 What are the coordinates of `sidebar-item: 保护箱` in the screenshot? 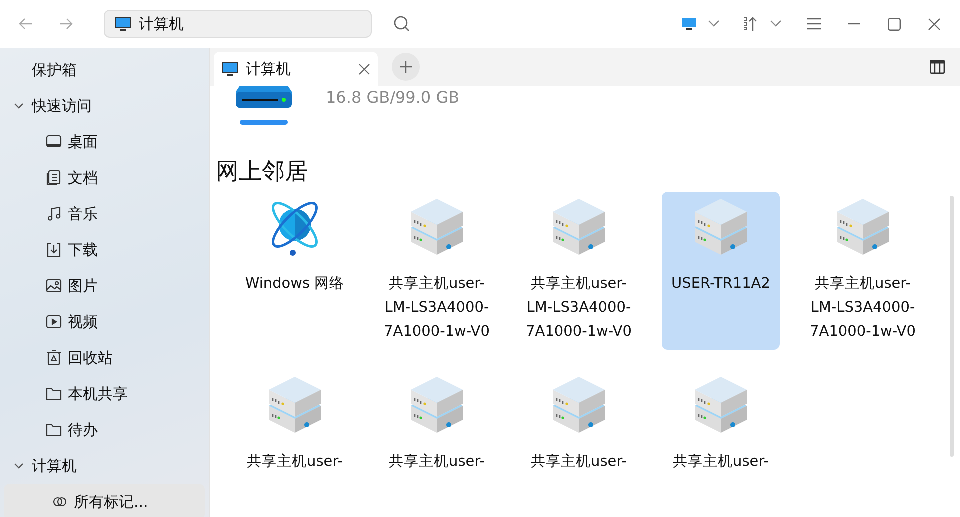 It's located at (104, 70).